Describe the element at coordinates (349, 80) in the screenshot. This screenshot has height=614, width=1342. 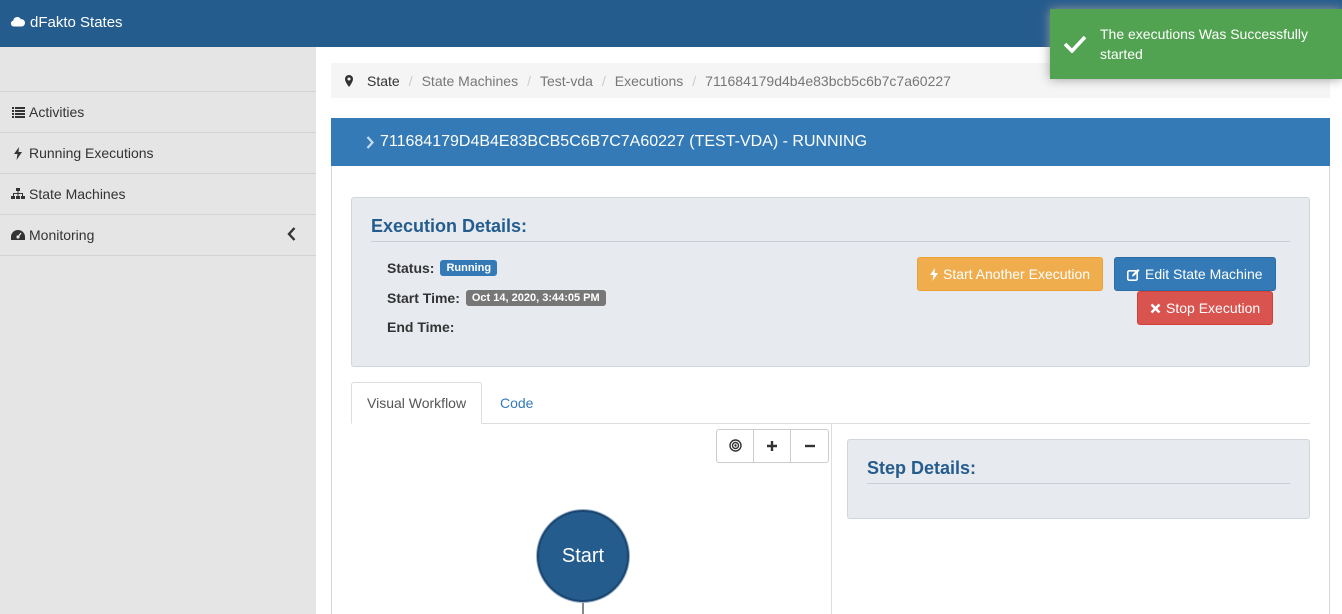
I see `map-marker-icon` at that location.